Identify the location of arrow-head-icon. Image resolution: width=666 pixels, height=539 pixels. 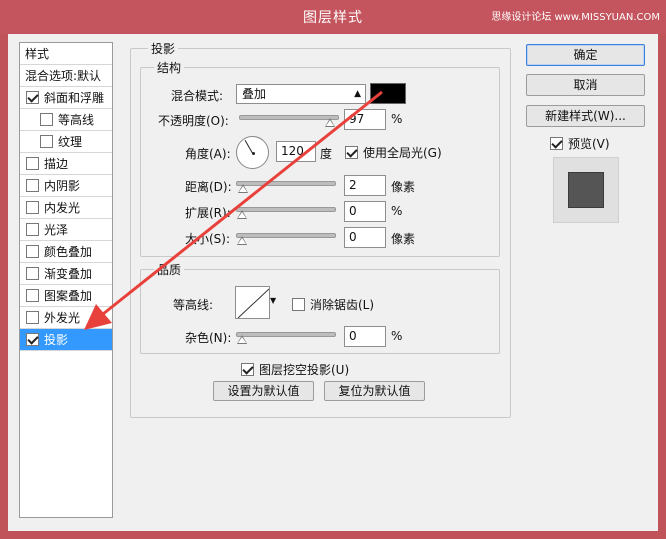
(98, 317).